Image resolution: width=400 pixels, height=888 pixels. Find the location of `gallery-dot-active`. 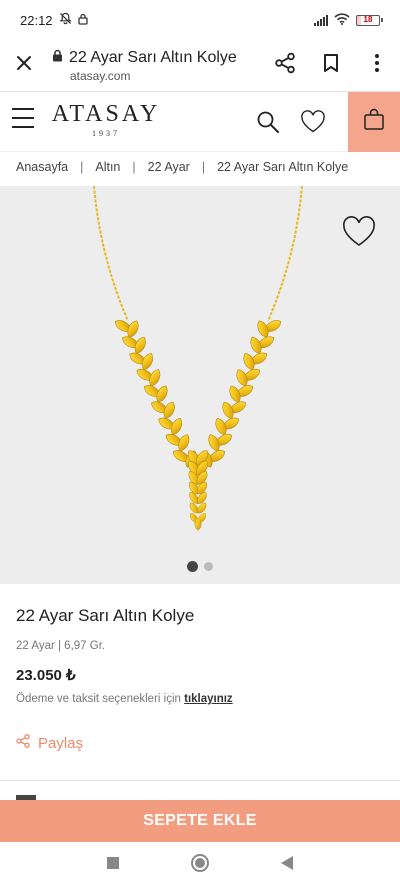

gallery-dot-active is located at coordinates (192, 566).